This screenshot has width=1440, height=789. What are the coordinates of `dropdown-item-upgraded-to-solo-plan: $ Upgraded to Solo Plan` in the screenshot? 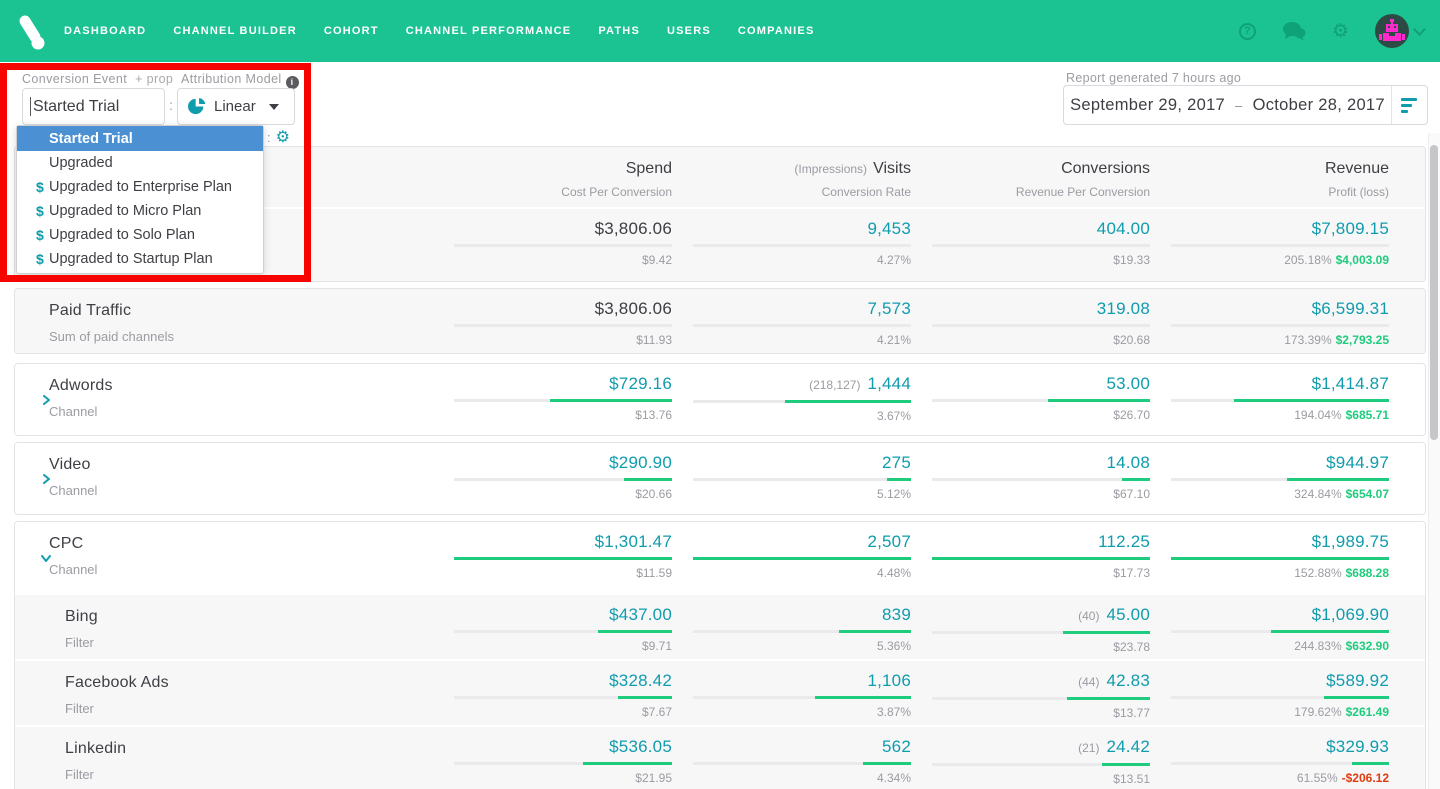 It's located at (140, 235).